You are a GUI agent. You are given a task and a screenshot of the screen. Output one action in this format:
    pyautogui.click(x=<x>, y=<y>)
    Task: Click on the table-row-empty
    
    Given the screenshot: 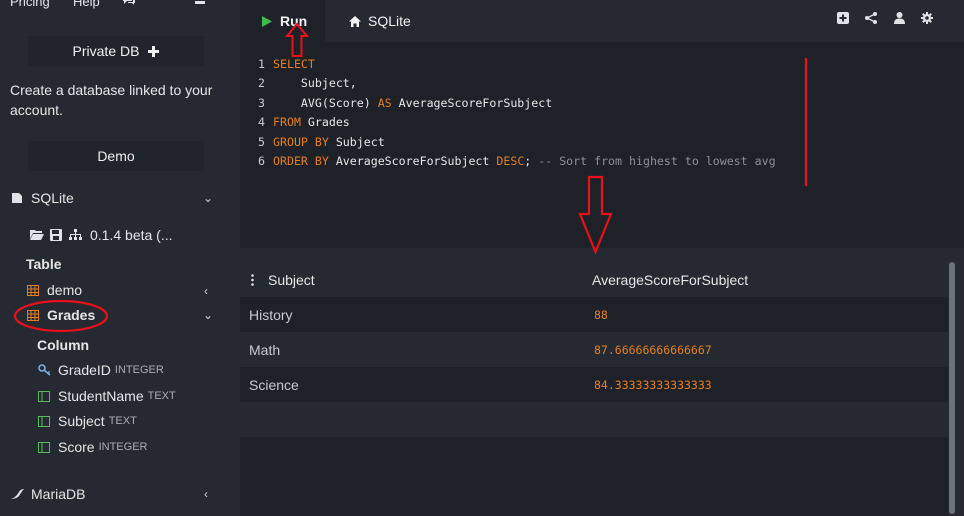 What is the action you would take?
    pyautogui.click(x=594, y=419)
    